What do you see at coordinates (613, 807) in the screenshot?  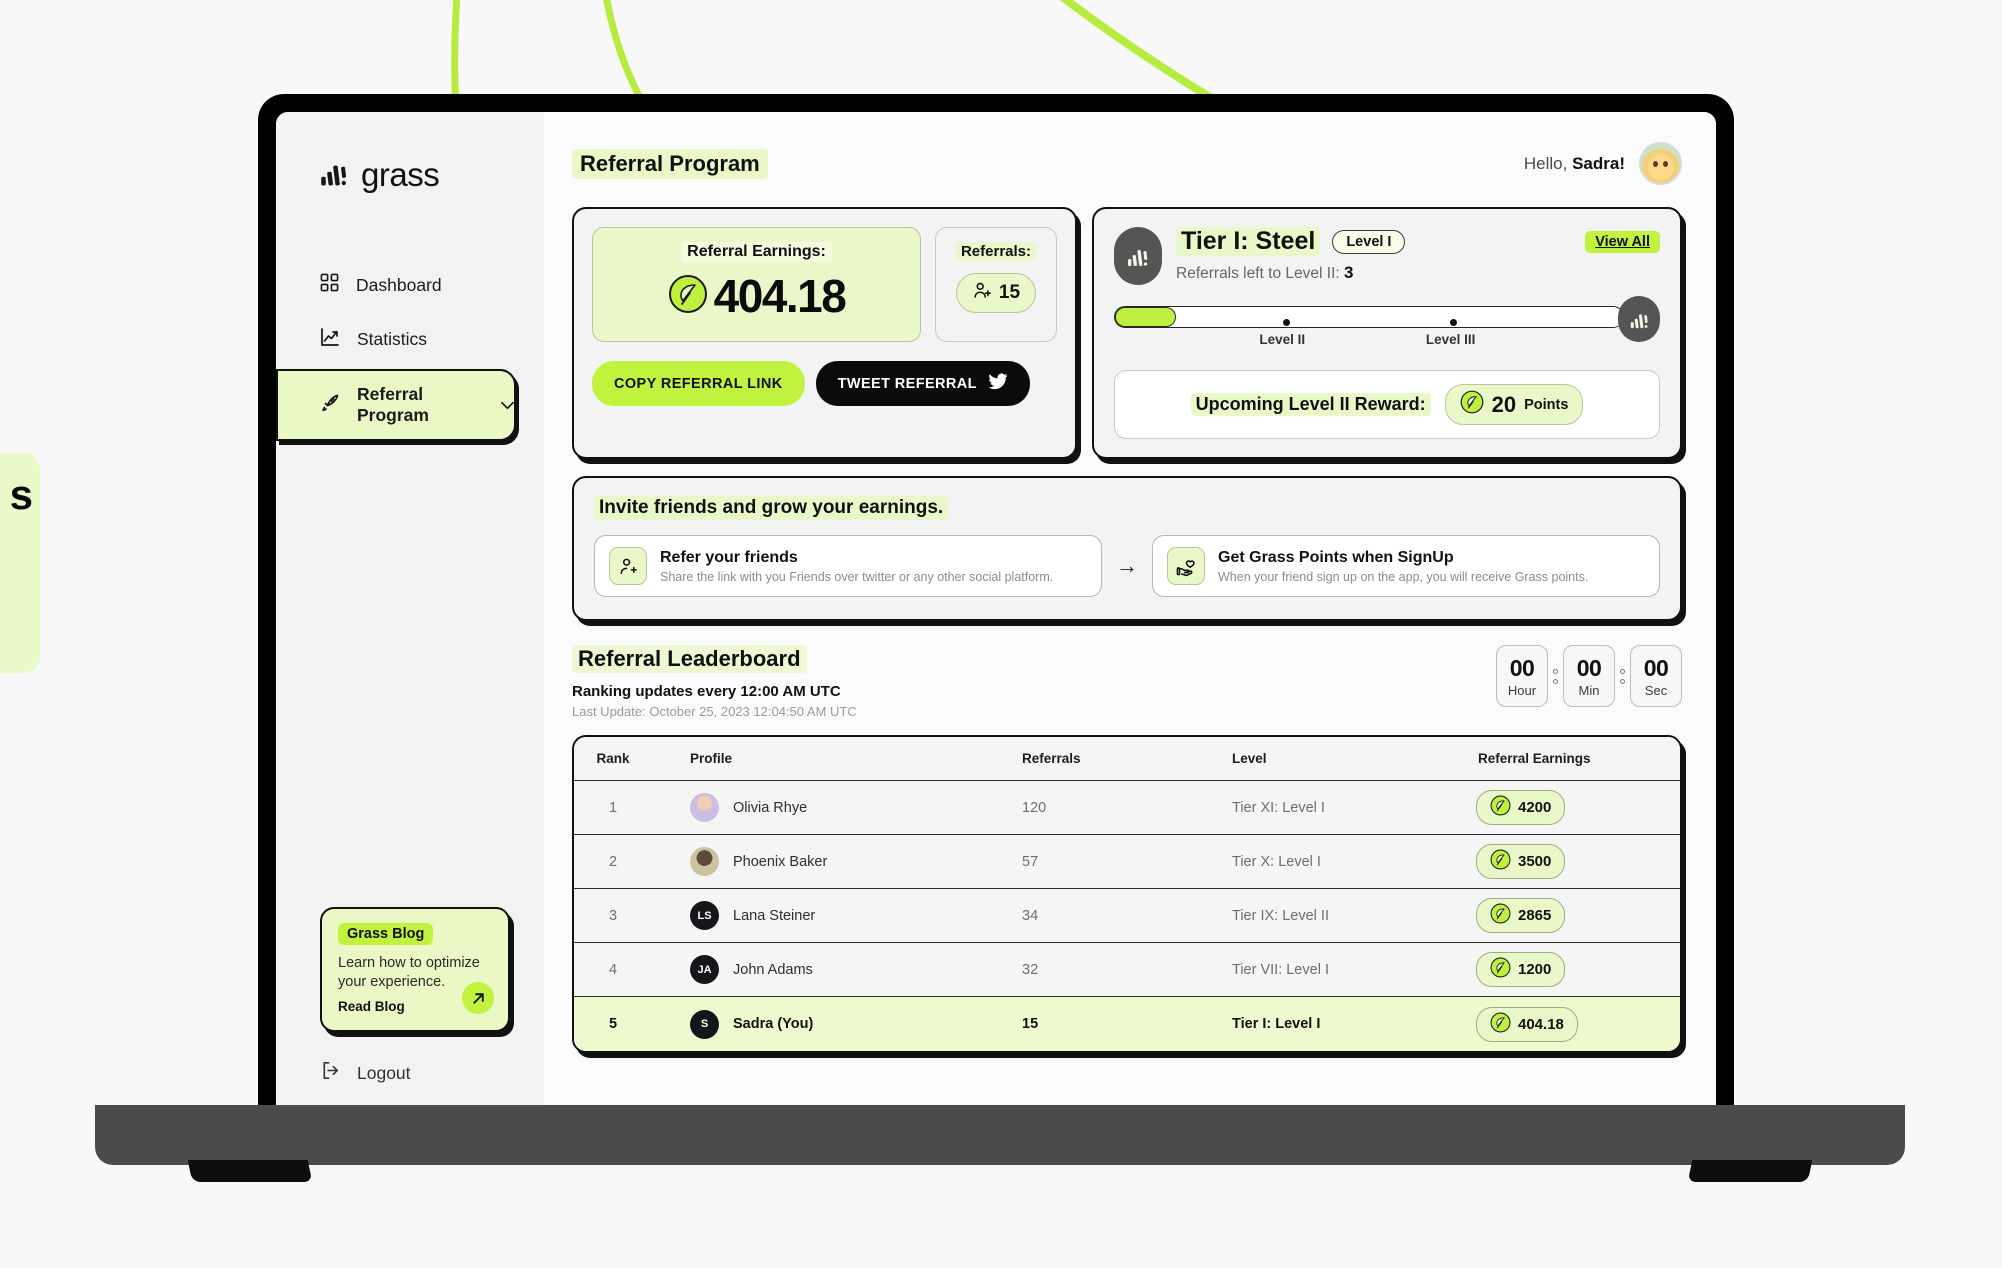 I see `cell-rank: 1` at bounding box center [613, 807].